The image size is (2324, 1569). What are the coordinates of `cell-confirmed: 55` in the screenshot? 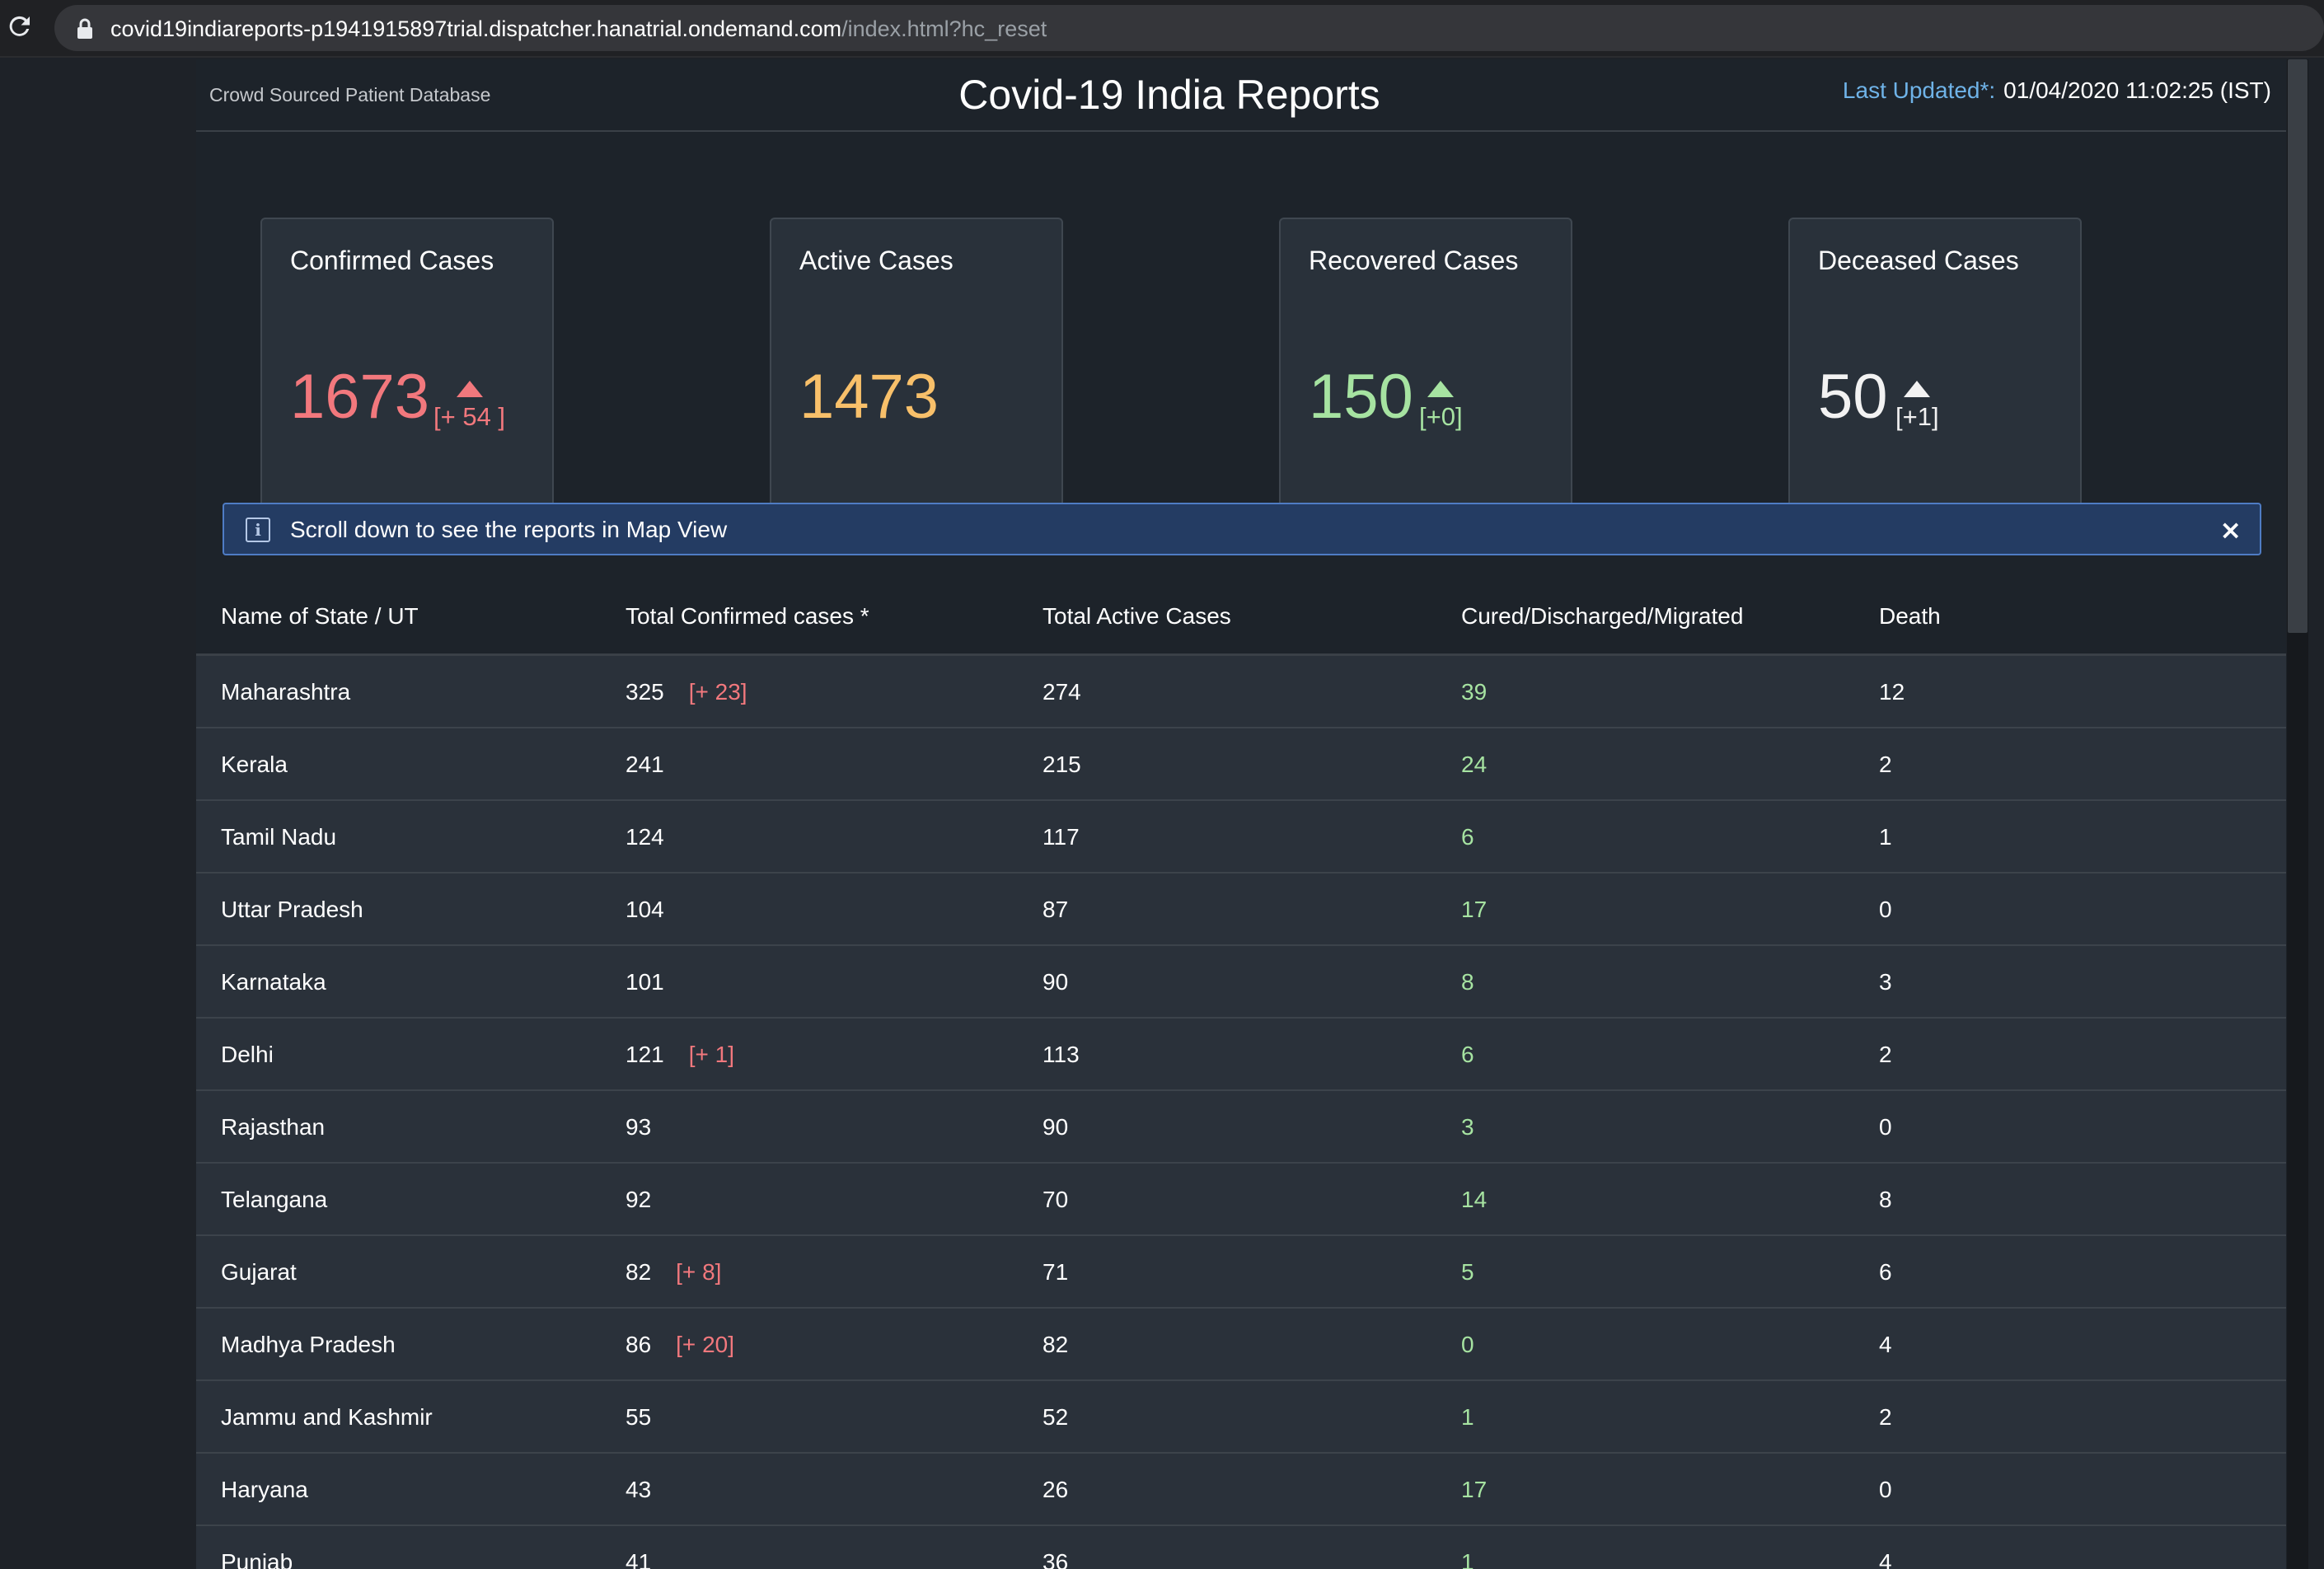 It's located at (651, 1417).